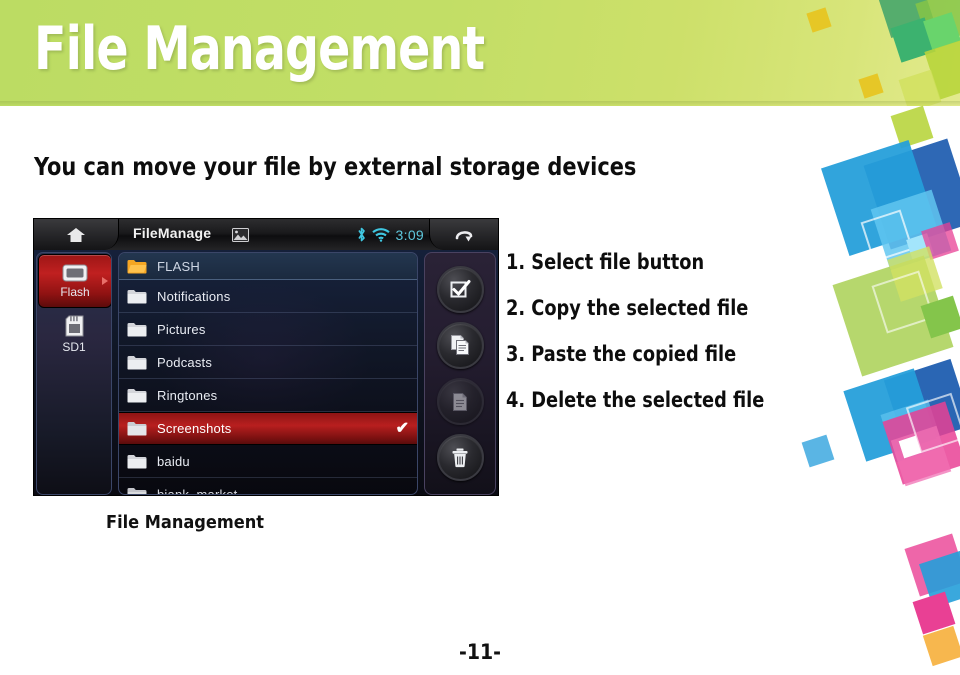 The height and width of the screenshot is (675, 960). I want to click on list-item: Podcasts, so click(268, 362).